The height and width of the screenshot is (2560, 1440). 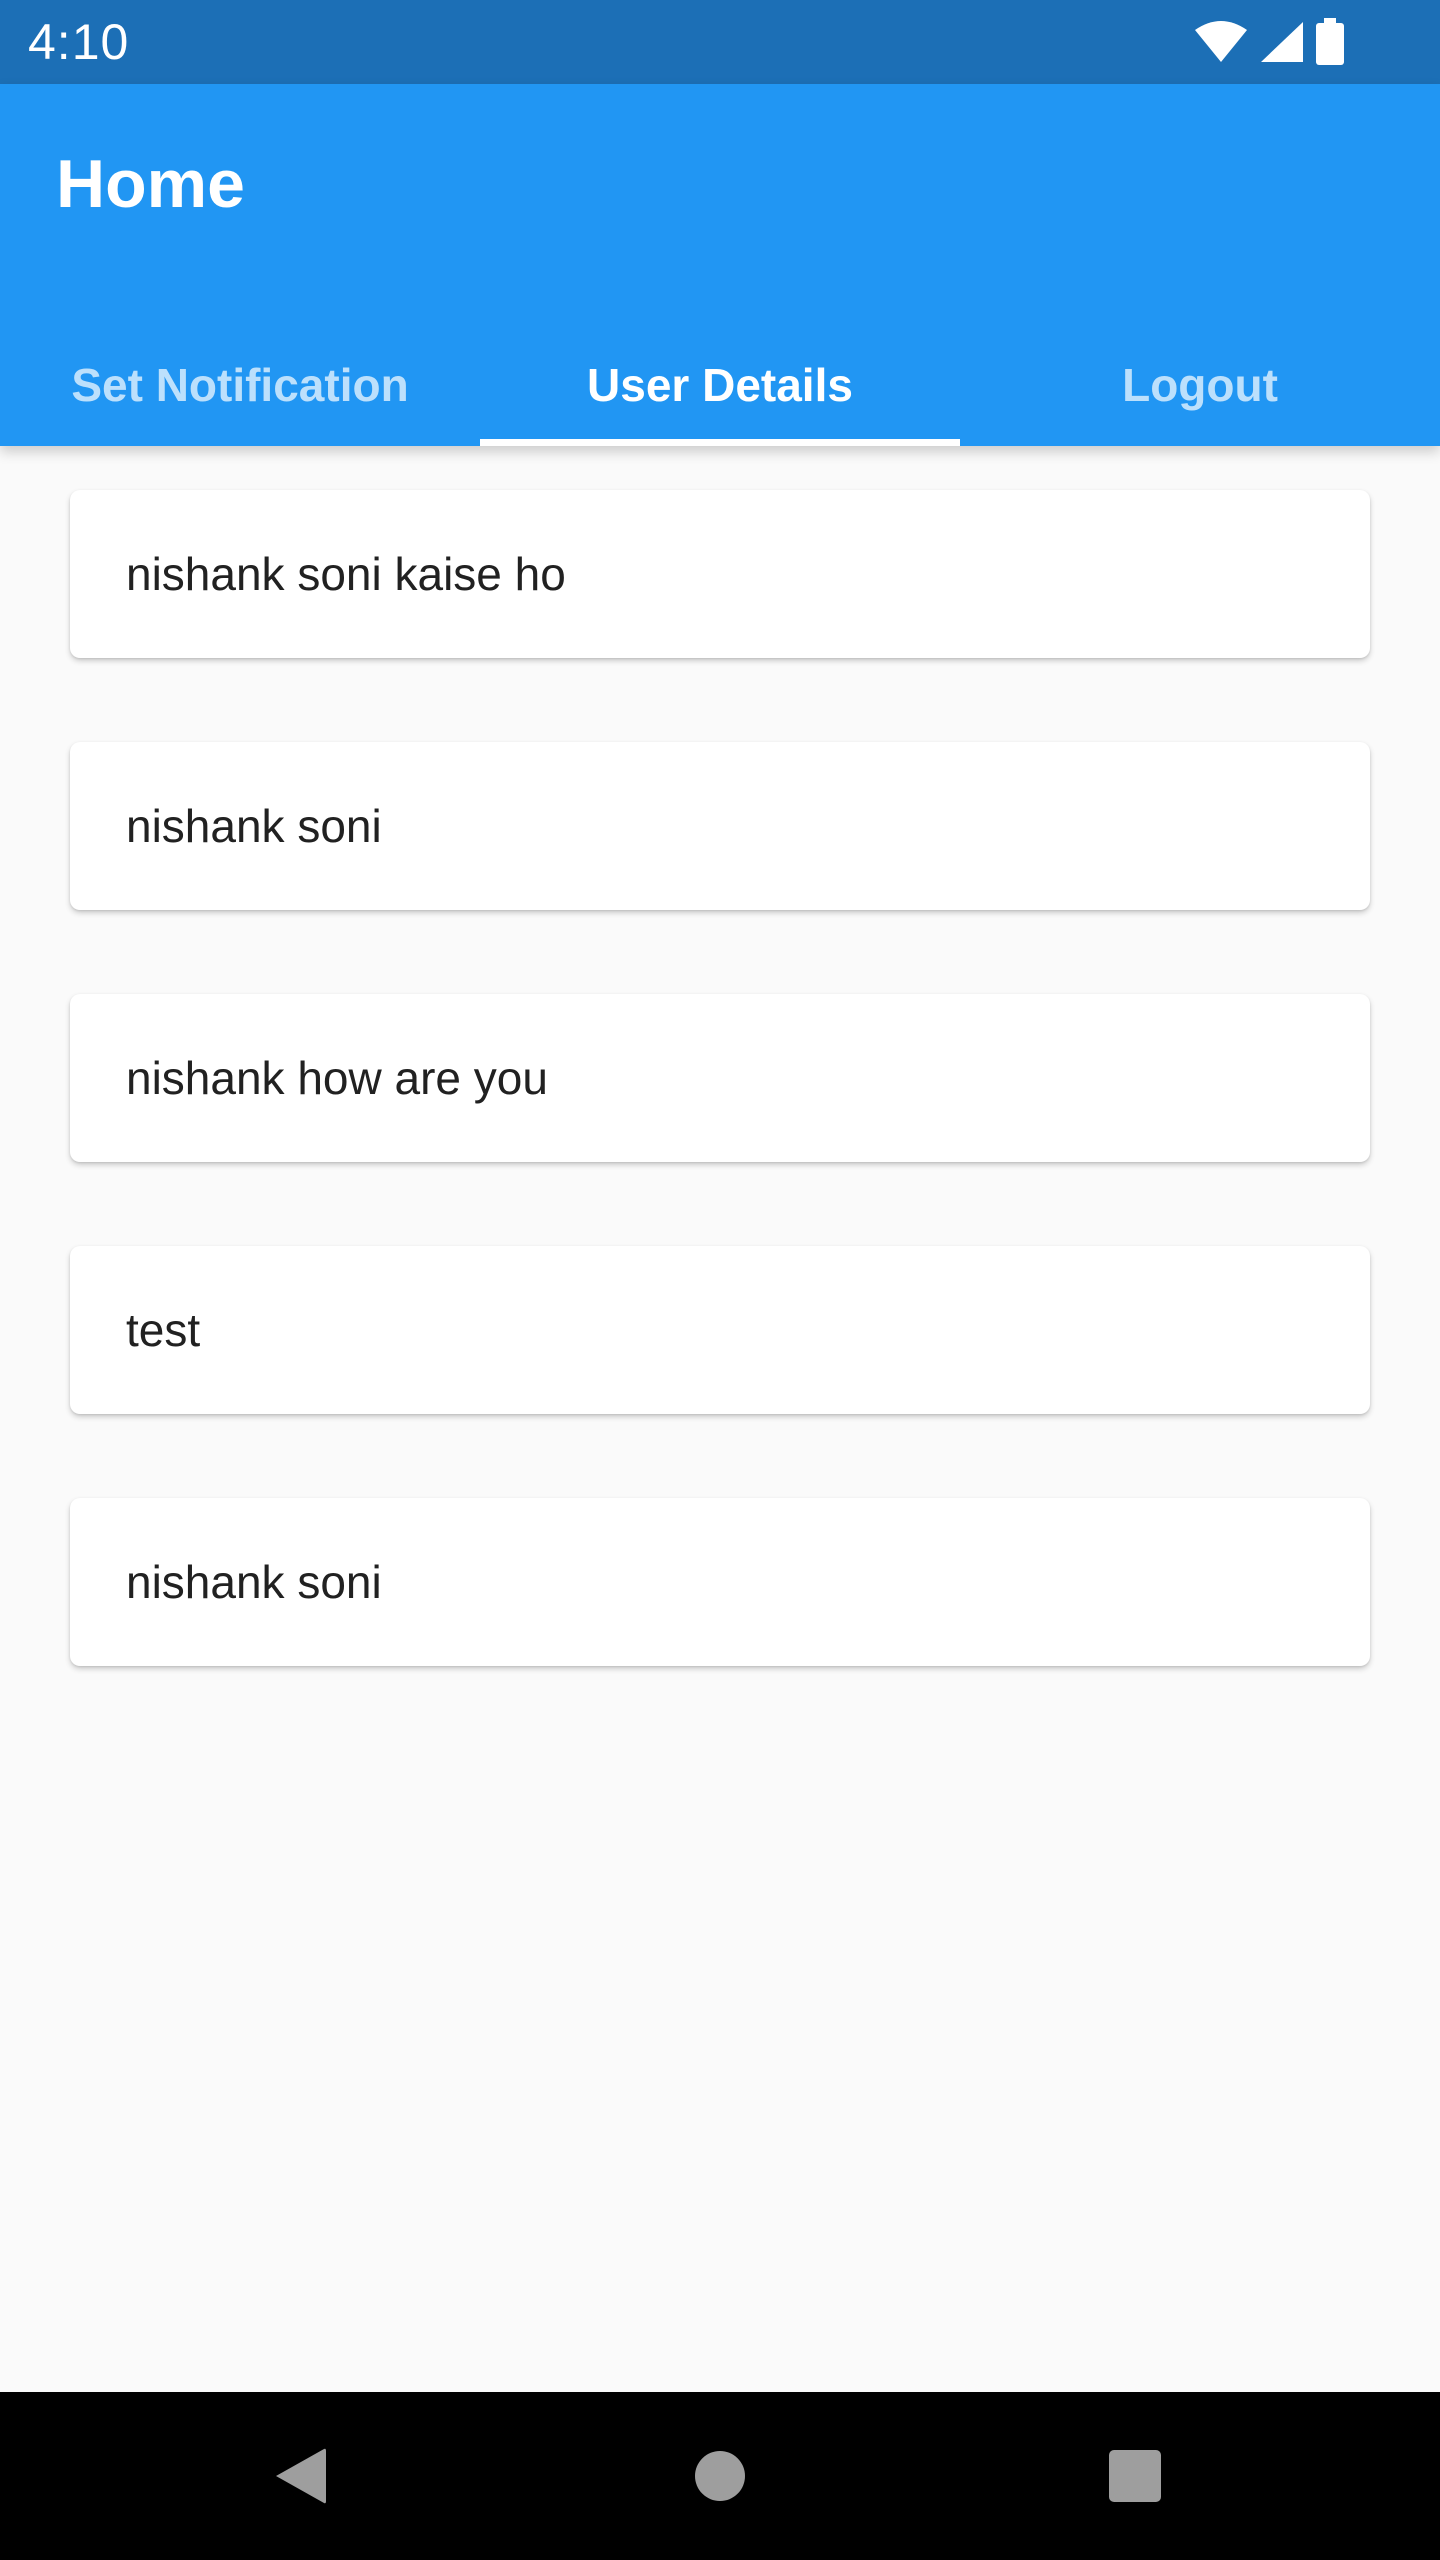 I want to click on signal-icon, so click(x=1282, y=42).